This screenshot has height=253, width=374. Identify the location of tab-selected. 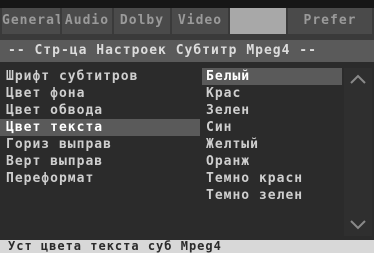
(258, 21).